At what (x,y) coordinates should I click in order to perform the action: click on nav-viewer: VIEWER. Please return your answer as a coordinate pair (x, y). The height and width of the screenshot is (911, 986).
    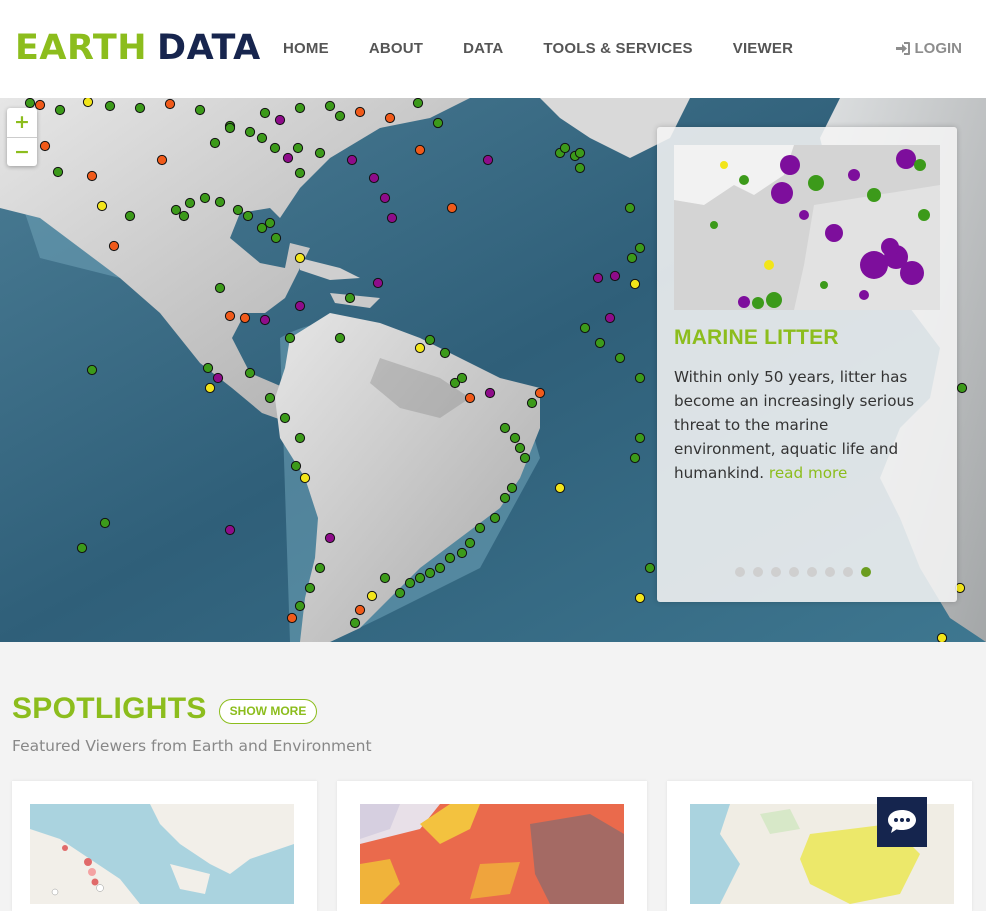
    Looking at the image, I should click on (763, 48).